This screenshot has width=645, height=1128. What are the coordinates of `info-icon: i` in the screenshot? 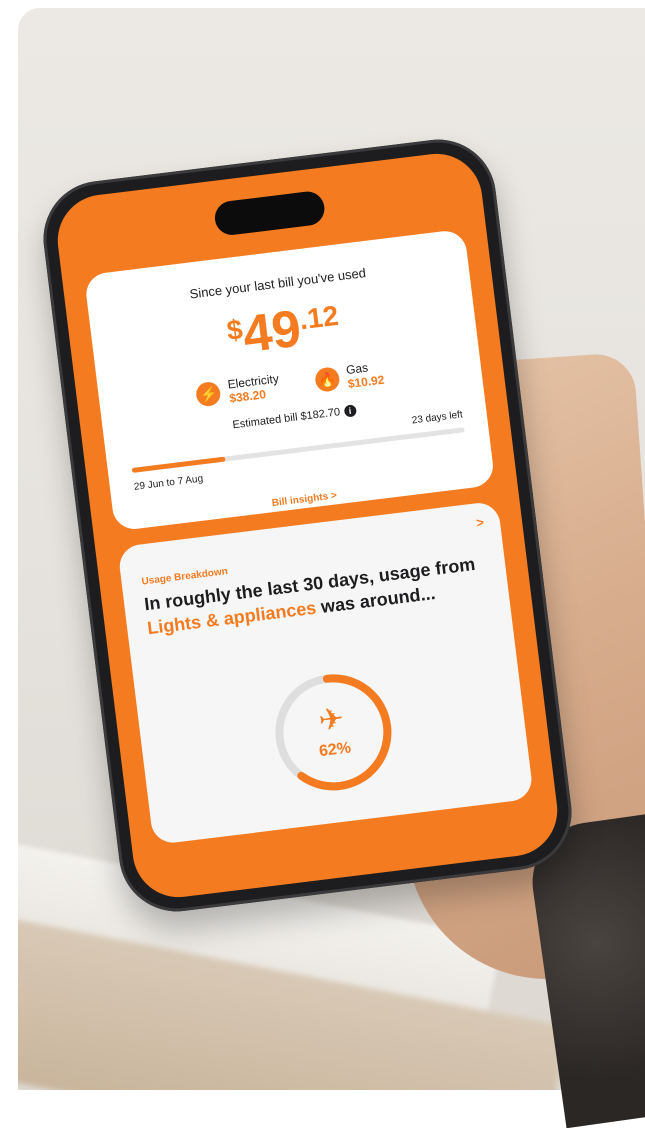 It's located at (350, 411).